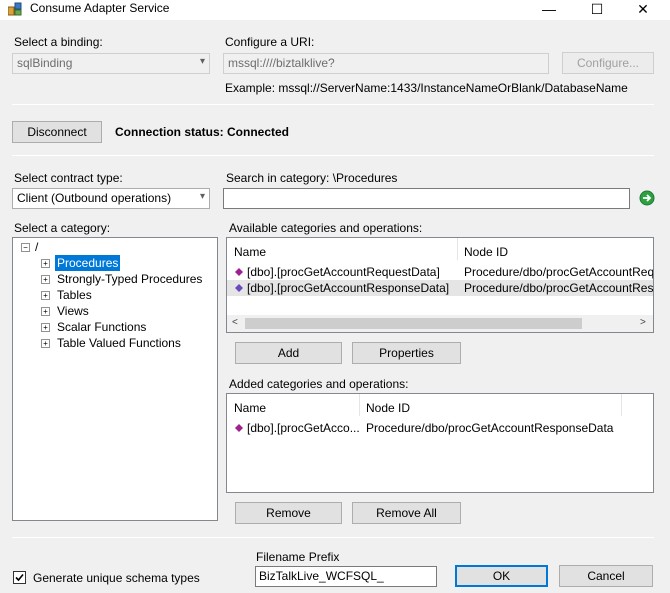  I want to click on binding-label: Select a binding:, so click(58, 42).